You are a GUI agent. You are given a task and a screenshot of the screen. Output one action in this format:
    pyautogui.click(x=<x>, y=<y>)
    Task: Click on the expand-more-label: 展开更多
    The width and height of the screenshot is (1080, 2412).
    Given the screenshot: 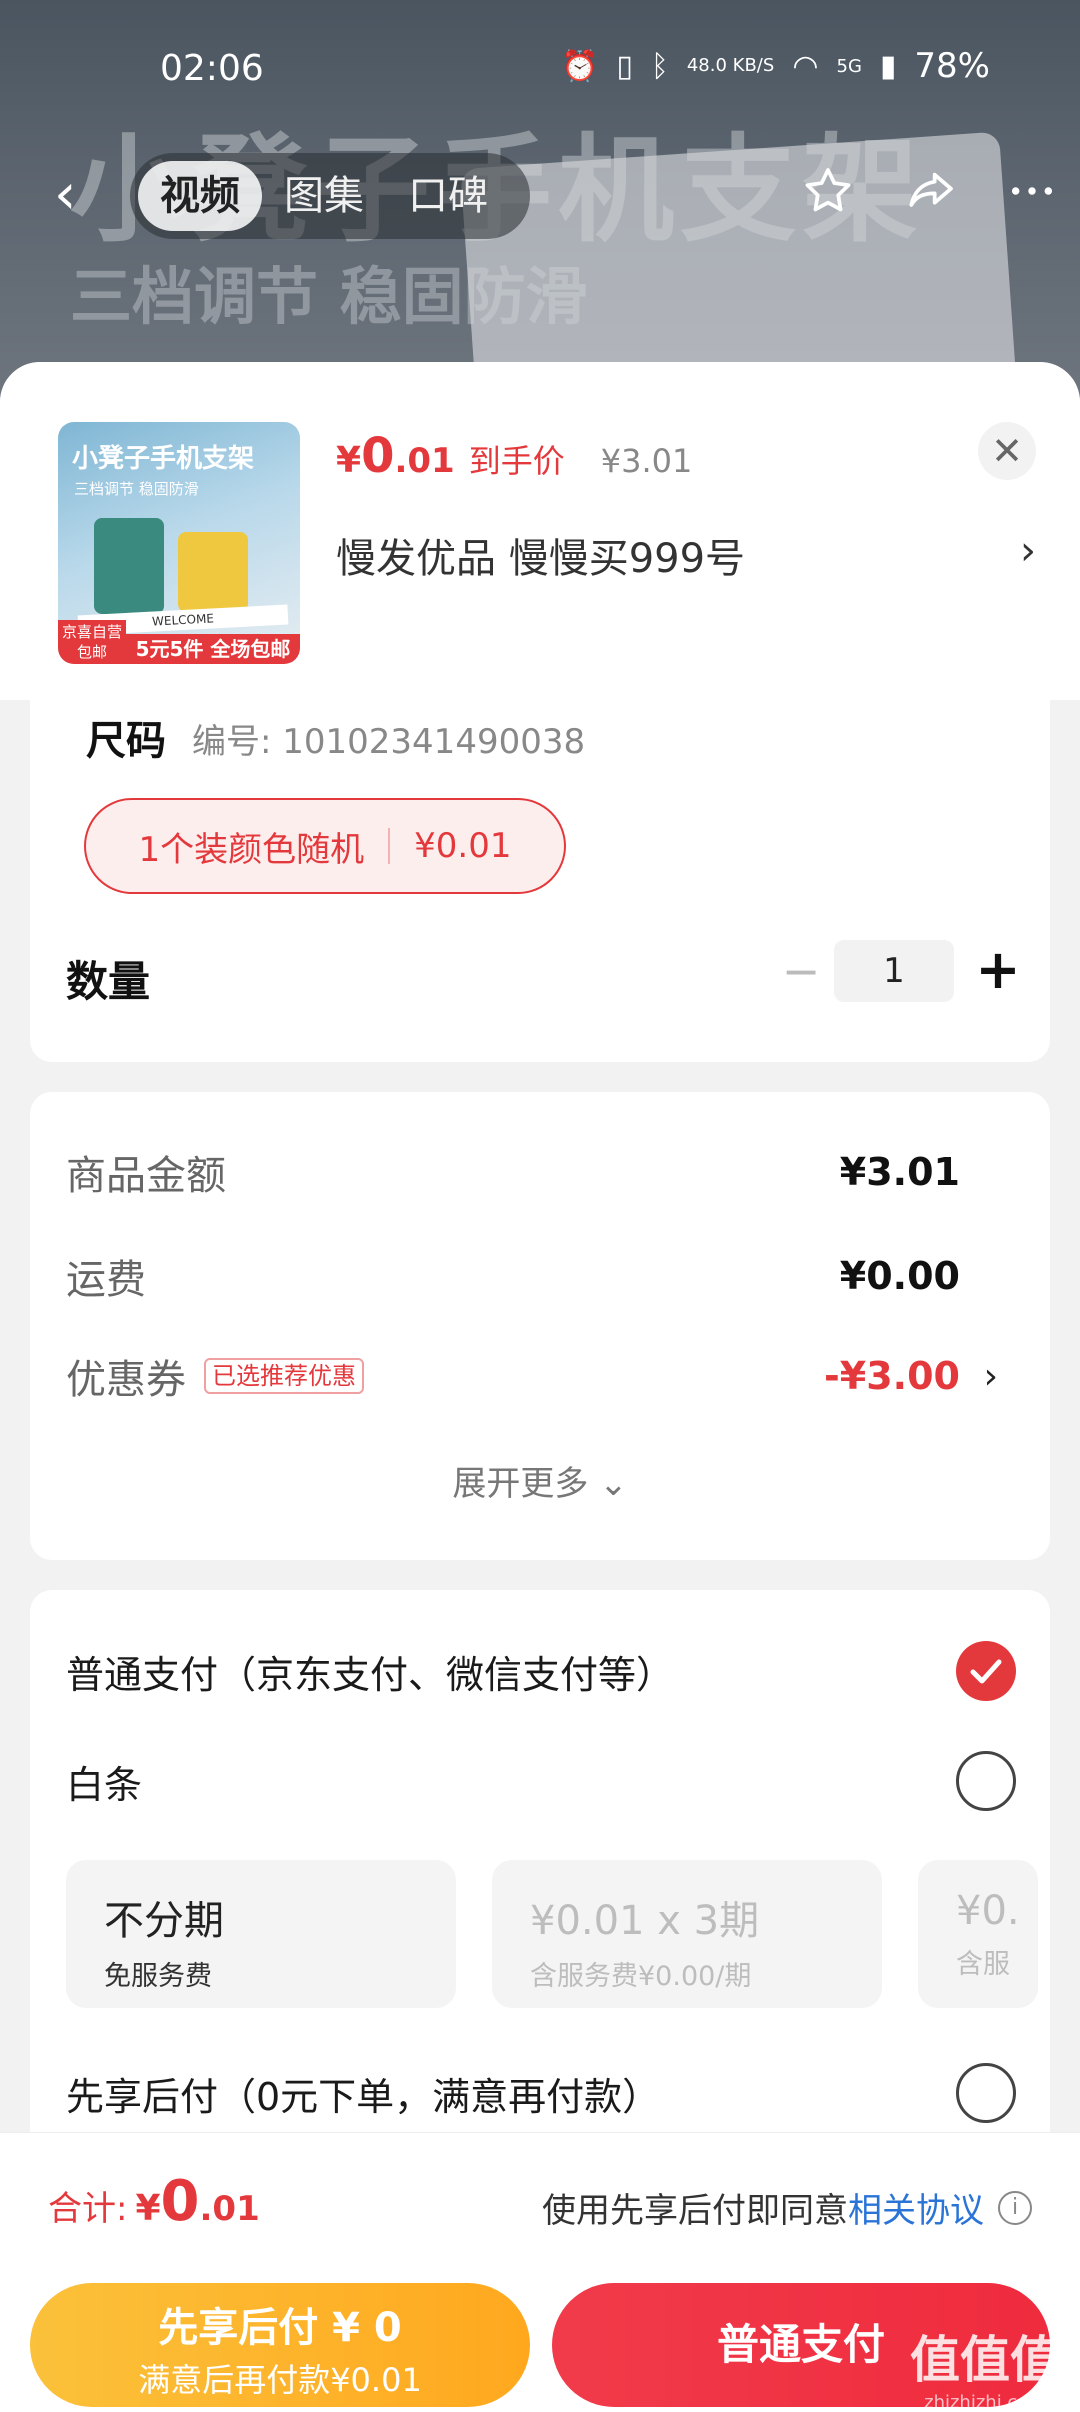 What is the action you would take?
    pyautogui.click(x=520, y=1484)
    